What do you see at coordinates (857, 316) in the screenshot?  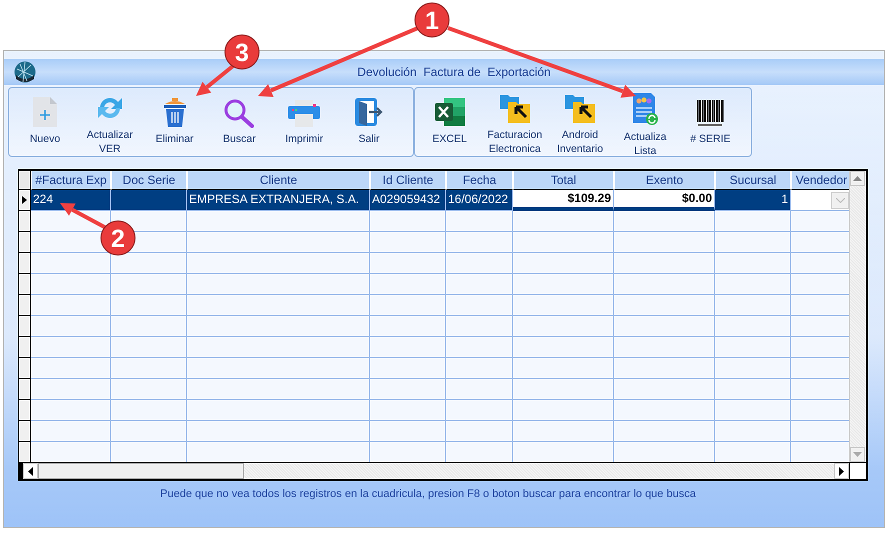 I see `vertical-scrollbar` at bounding box center [857, 316].